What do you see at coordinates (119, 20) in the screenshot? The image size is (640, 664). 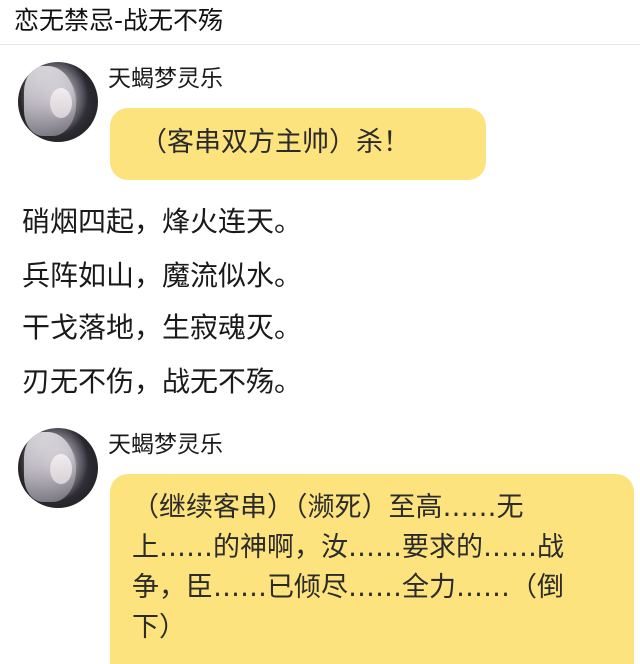 I see `post-title: 恋无禁忌-战无不殇` at bounding box center [119, 20].